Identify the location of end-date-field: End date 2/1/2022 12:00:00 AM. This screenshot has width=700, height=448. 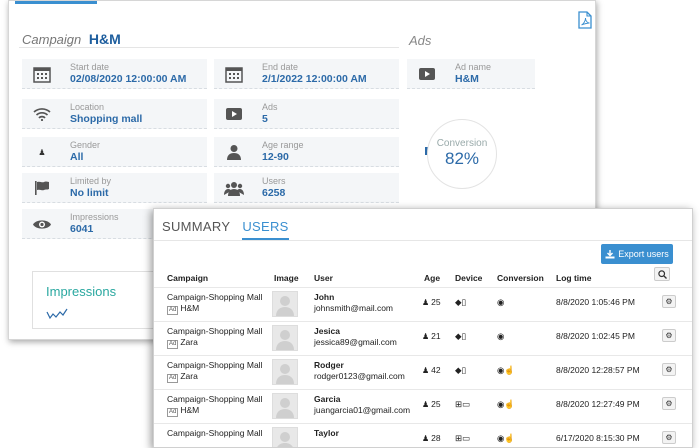
(306, 74).